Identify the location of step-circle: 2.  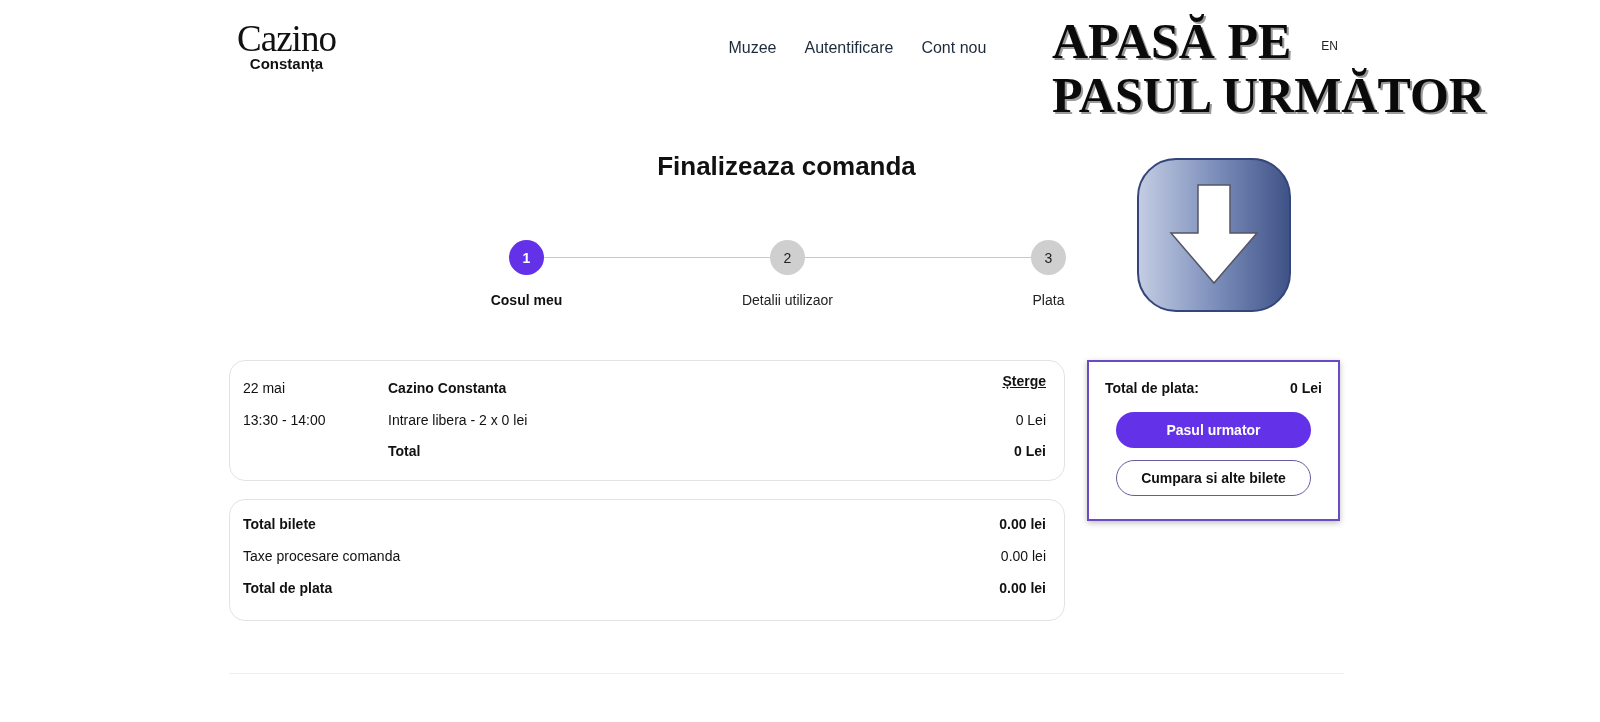
(787, 257).